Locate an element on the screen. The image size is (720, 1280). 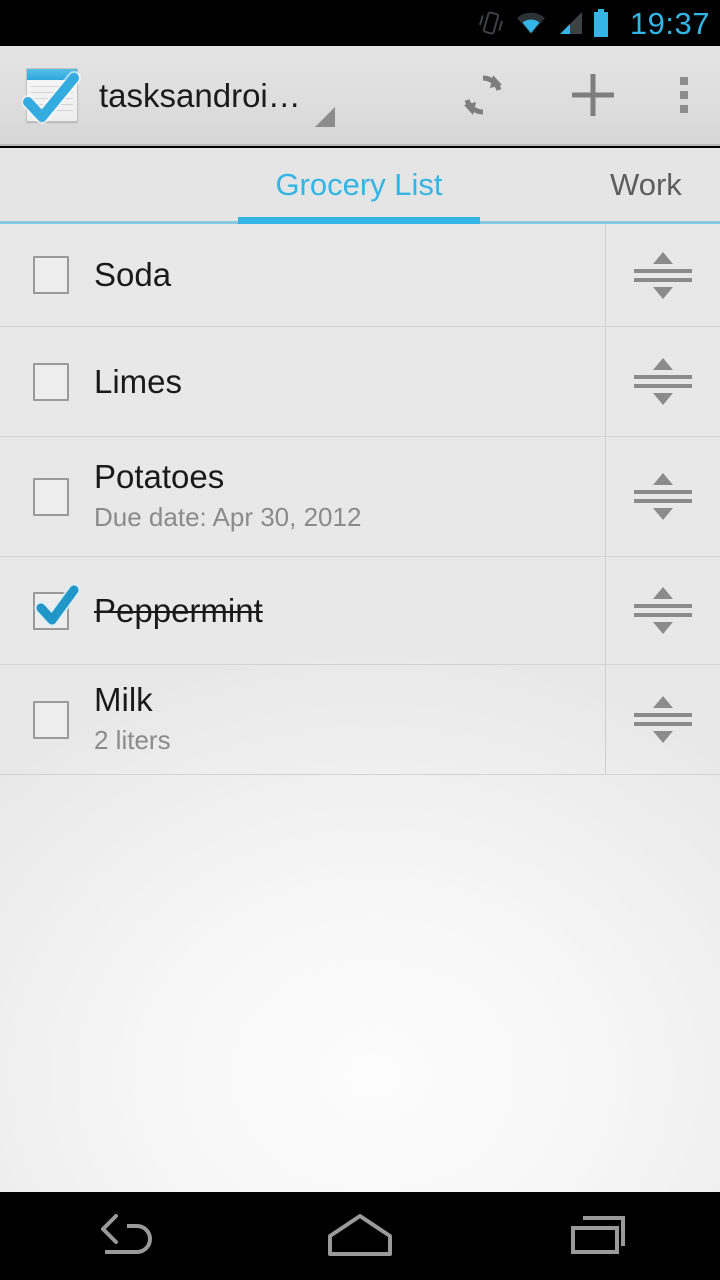
tab-work: Work is located at coordinates (581, 184).